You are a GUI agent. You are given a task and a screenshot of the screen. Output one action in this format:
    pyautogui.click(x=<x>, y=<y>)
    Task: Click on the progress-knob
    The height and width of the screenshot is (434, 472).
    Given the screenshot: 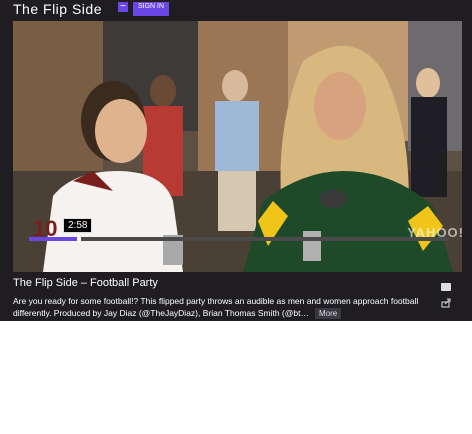 What is the action you would take?
    pyautogui.click(x=79, y=239)
    